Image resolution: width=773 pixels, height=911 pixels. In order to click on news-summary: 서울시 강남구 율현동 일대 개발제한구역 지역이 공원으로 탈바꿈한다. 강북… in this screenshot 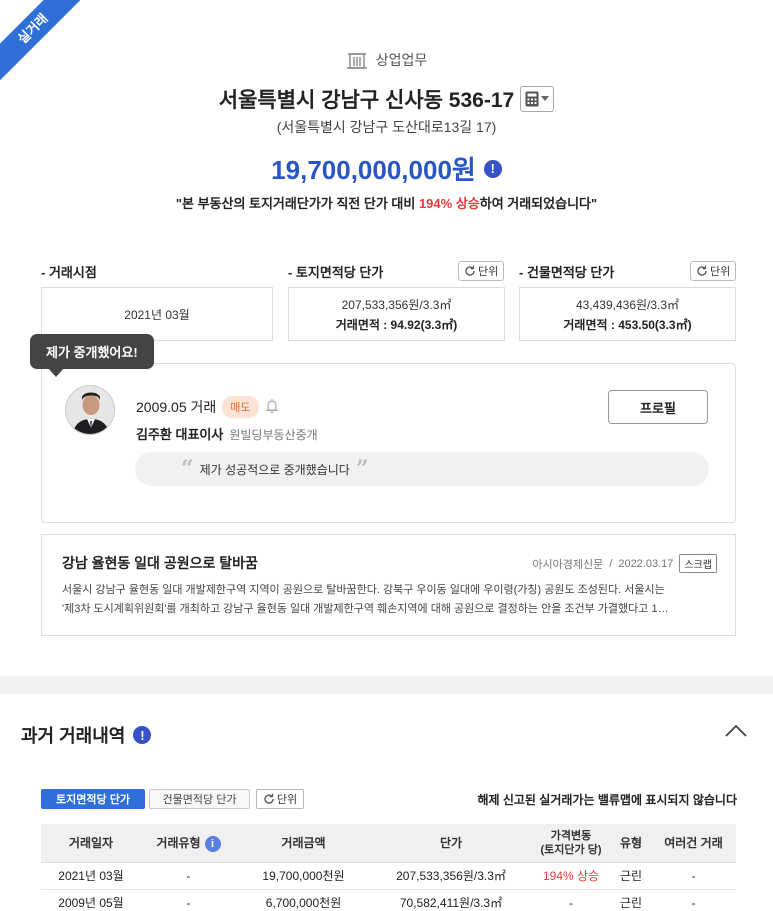, I will do `click(389, 600)`.